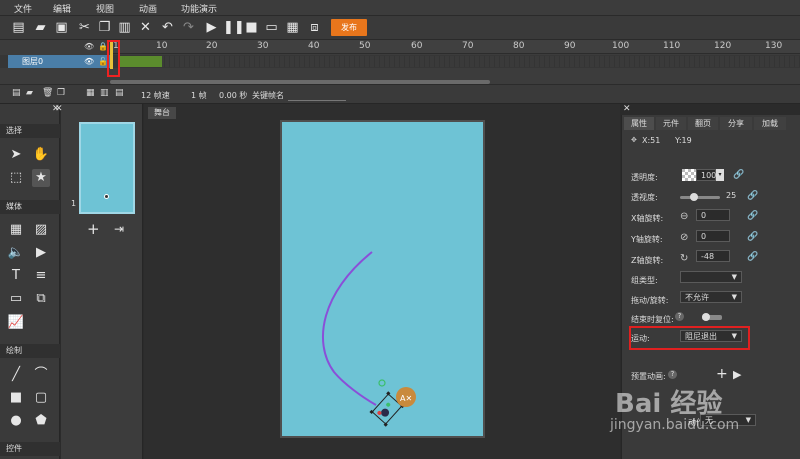 The width and height of the screenshot is (800, 459). What do you see at coordinates (736, 123) in the screenshot?
I see `tab-share: 分享` at bounding box center [736, 123].